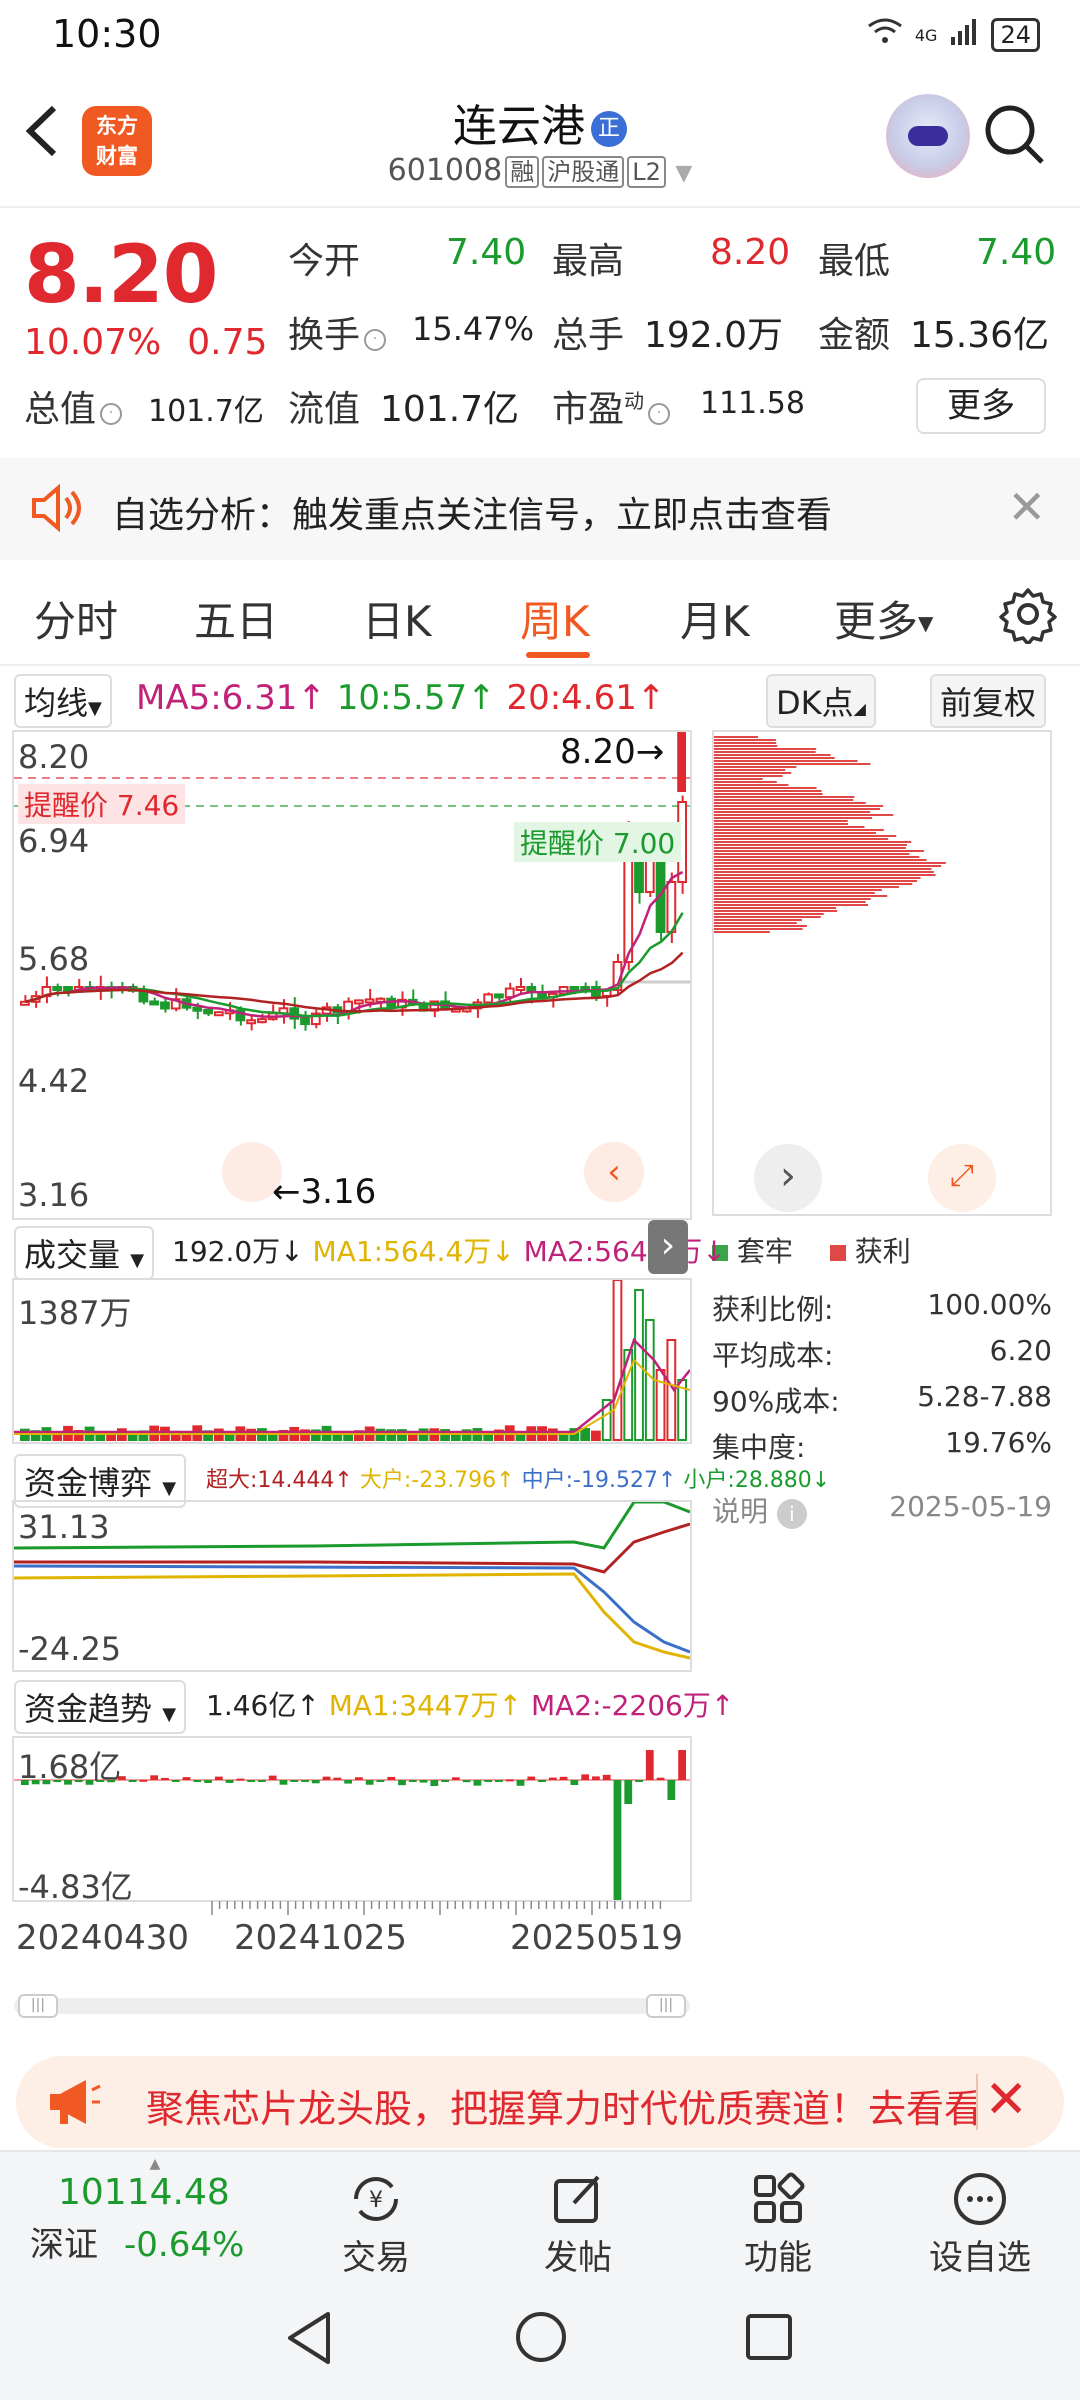 Image resolution: width=1080 pixels, height=2400 pixels. What do you see at coordinates (620, 1705) in the screenshot?
I see `fund-trend-ma2: MA2:-2206万` at bounding box center [620, 1705].